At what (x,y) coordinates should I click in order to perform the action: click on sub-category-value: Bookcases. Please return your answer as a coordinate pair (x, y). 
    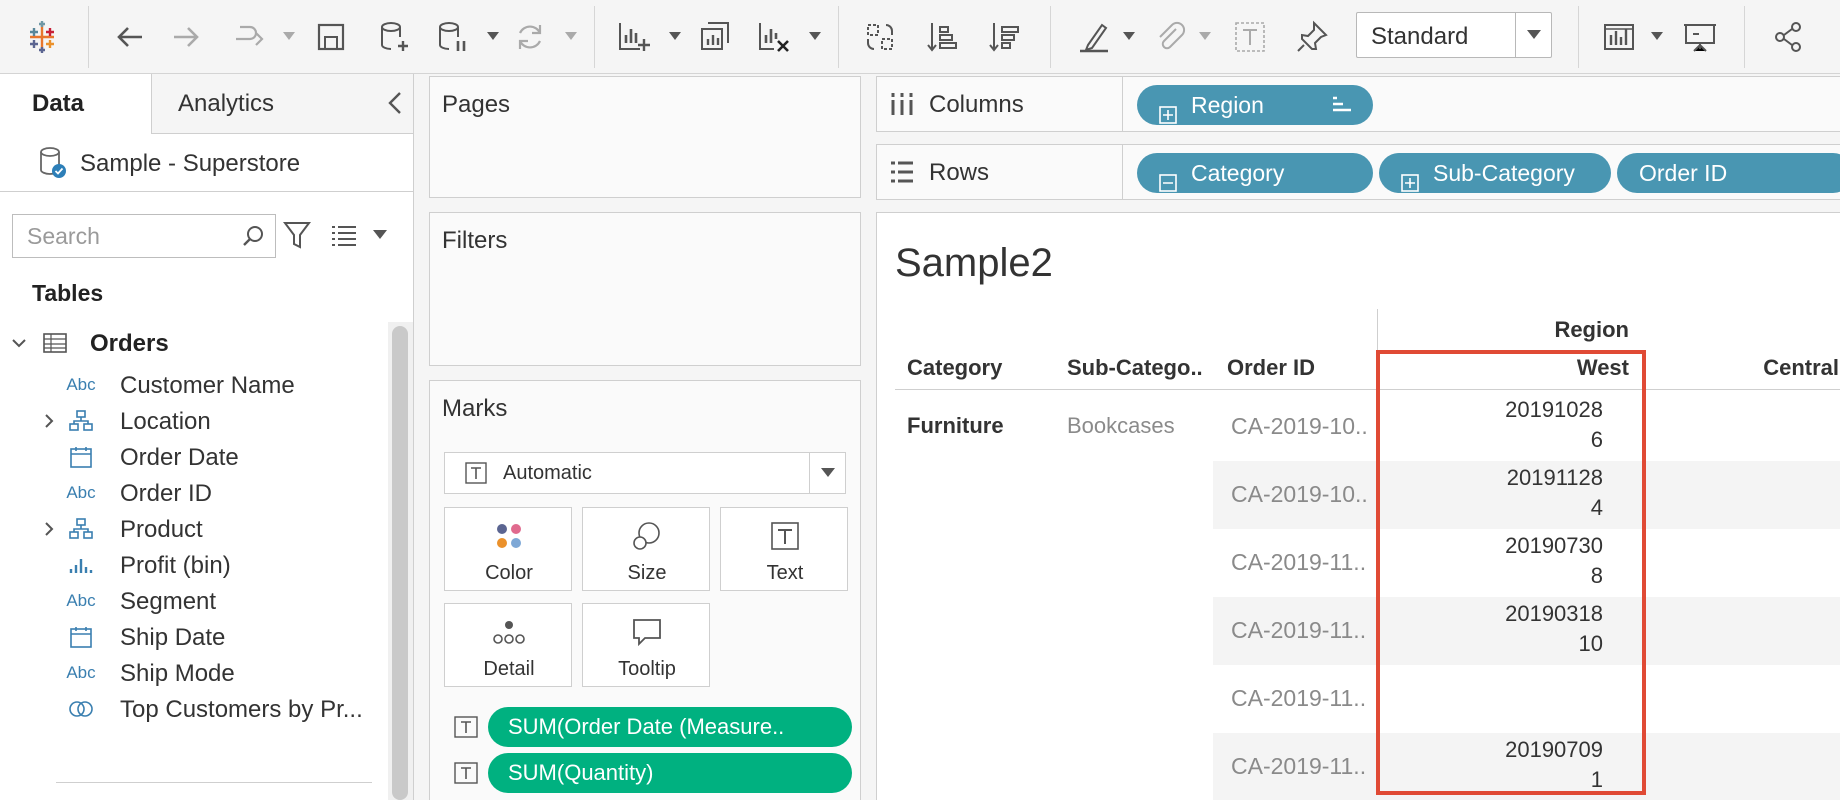
    Looking at the image, I should click on (1121, 426).